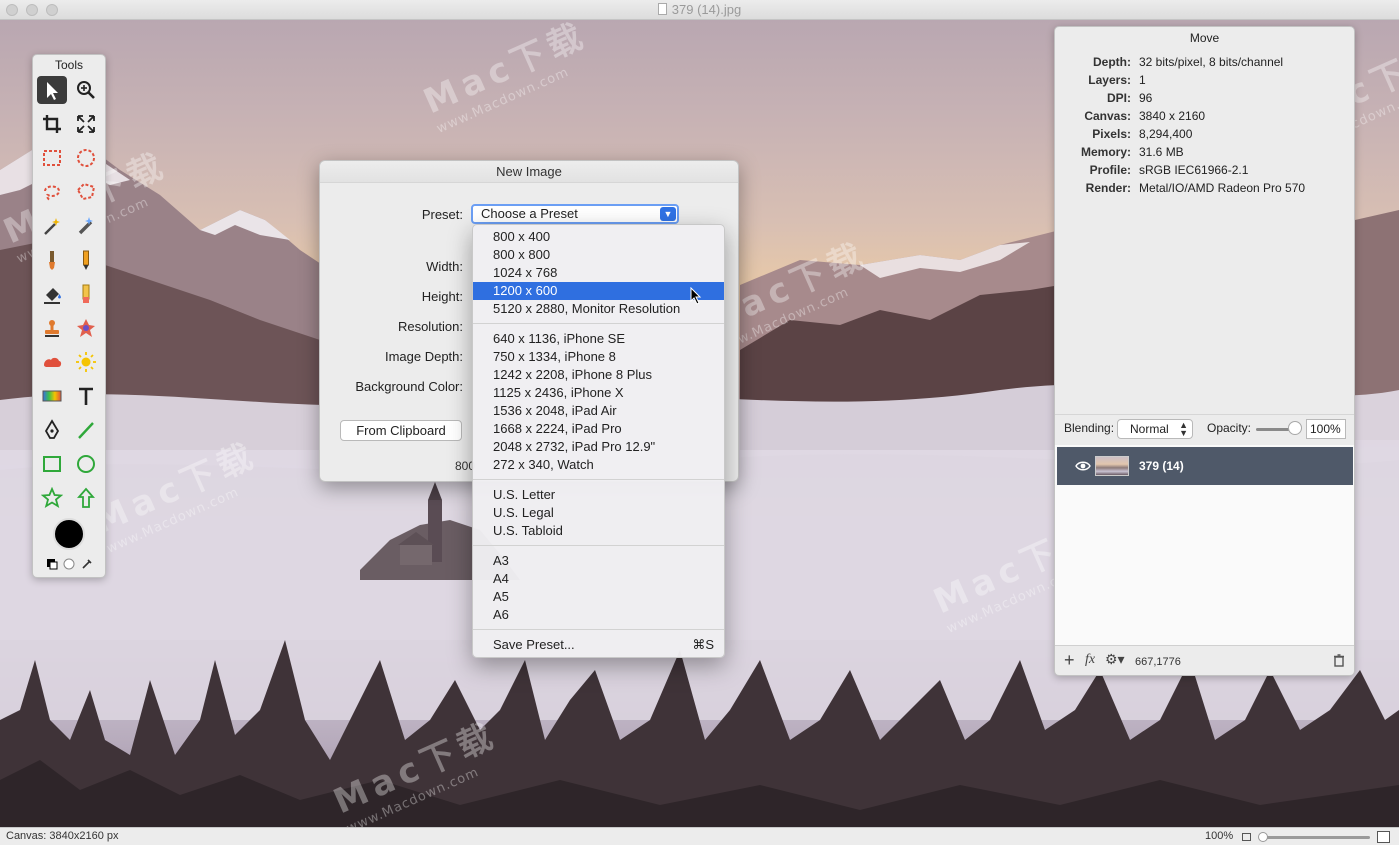 The height and width of the screenshot is (845, 1399). I want to click on menu-item-selected: 1200 x 600, so click(598, 291).